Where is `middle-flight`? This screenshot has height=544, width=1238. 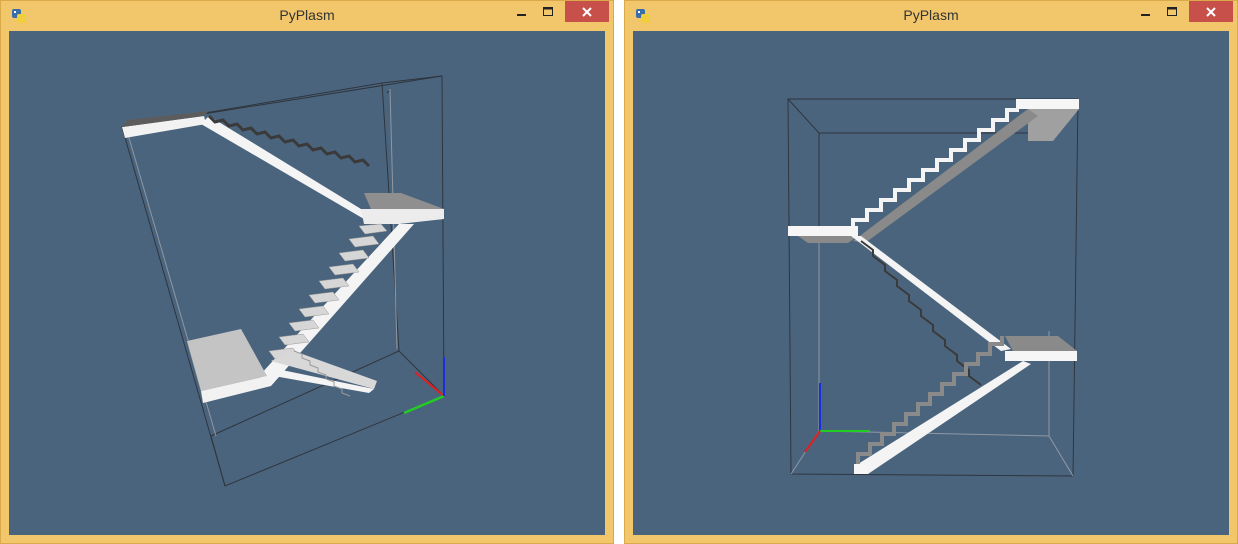
middle-flight is located at coordinates (931, 311).